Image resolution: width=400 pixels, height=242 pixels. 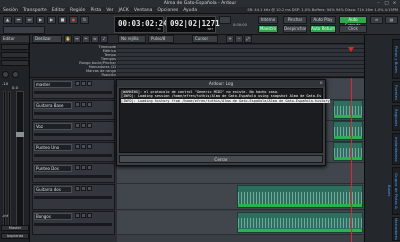 What do you see at coordinates (295, 29) in the screenshot?
I see `punch-out-button: Despinchar` at bounding box center [295, 29].